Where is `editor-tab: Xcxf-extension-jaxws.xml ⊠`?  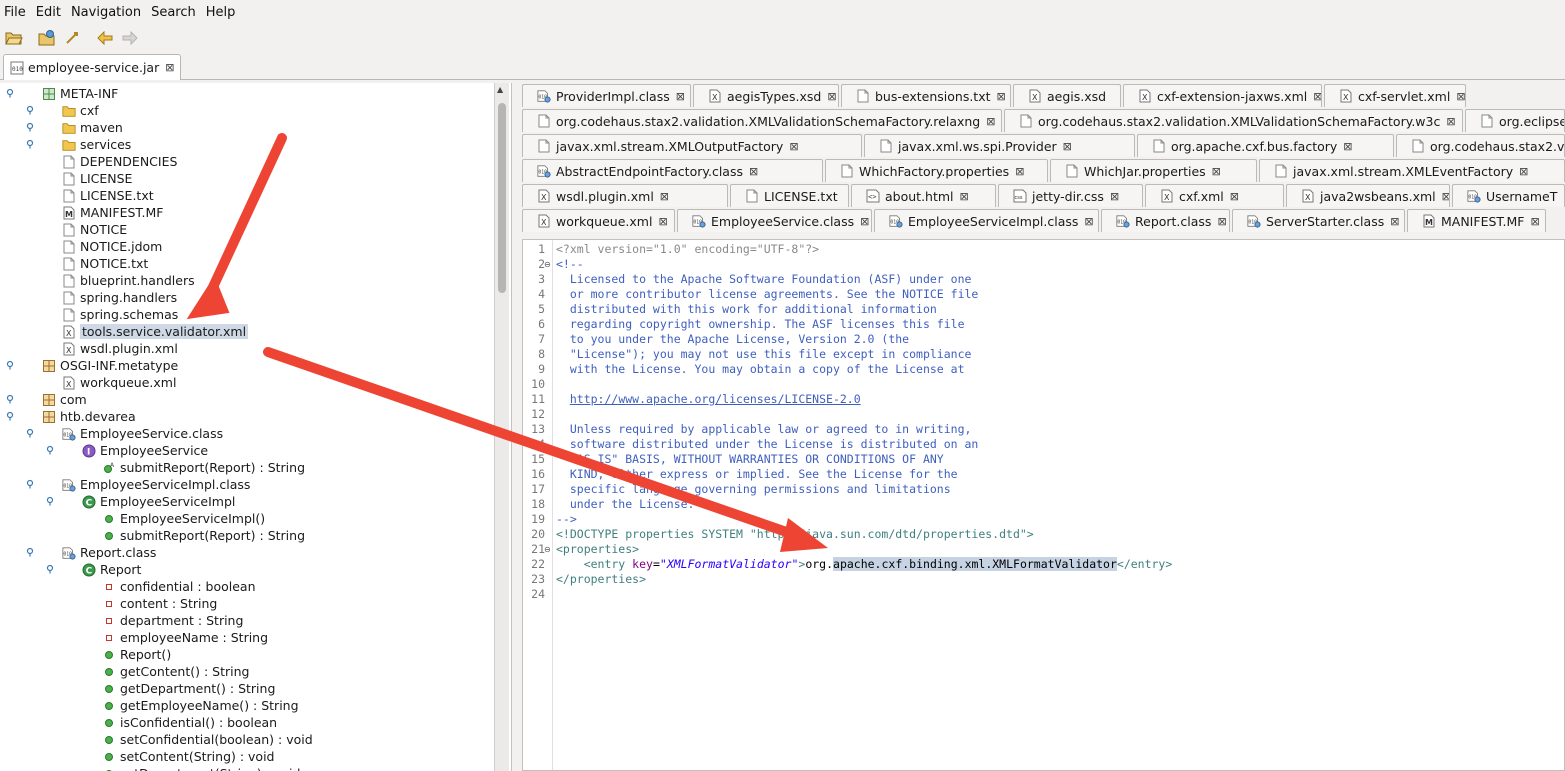
editor-tab: Xcxf-extension-jaxws.xml ⊠ is located at coordinates (1222, 95).